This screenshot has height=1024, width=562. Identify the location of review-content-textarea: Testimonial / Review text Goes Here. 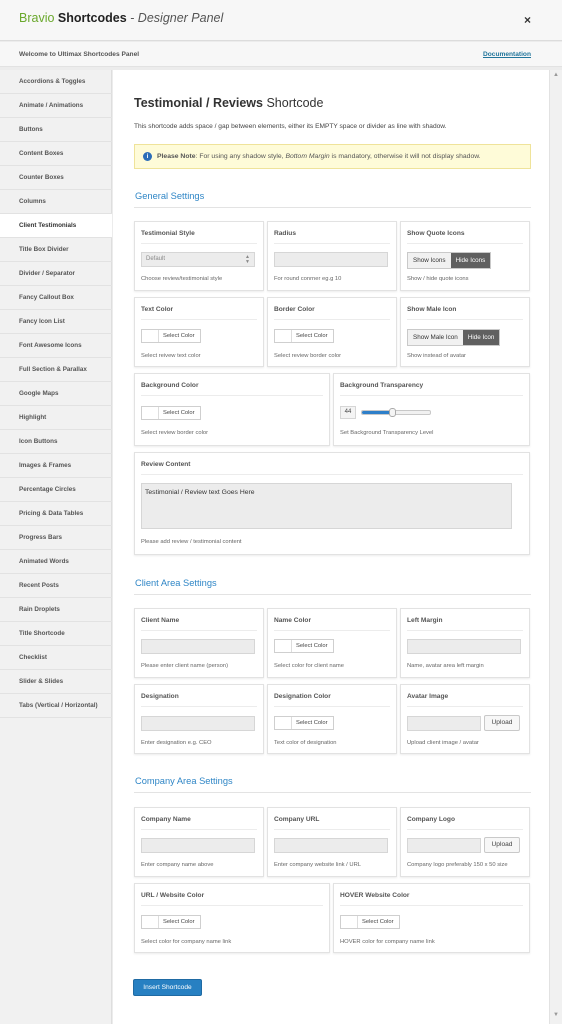
(326, 506).